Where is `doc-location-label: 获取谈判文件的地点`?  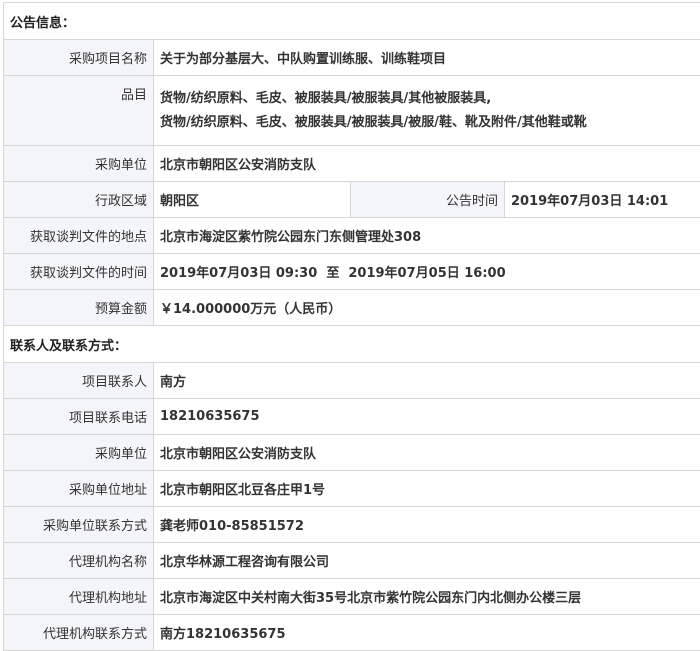 doc-location-label: 获取谈判文件的地点 is located at coordinates (79, 236).